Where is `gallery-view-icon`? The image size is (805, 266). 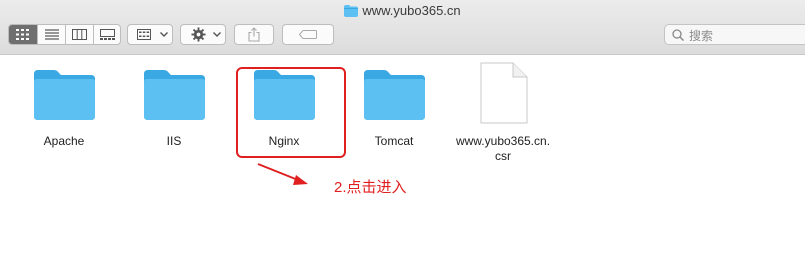
gallery-view-icon is located at coordinates (107, 34).